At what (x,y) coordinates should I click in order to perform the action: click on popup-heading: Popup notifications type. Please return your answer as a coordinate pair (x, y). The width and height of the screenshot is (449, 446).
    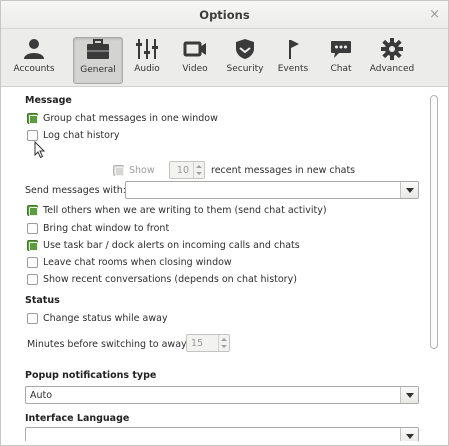
    Looking at the image, I should click on (91, 375).